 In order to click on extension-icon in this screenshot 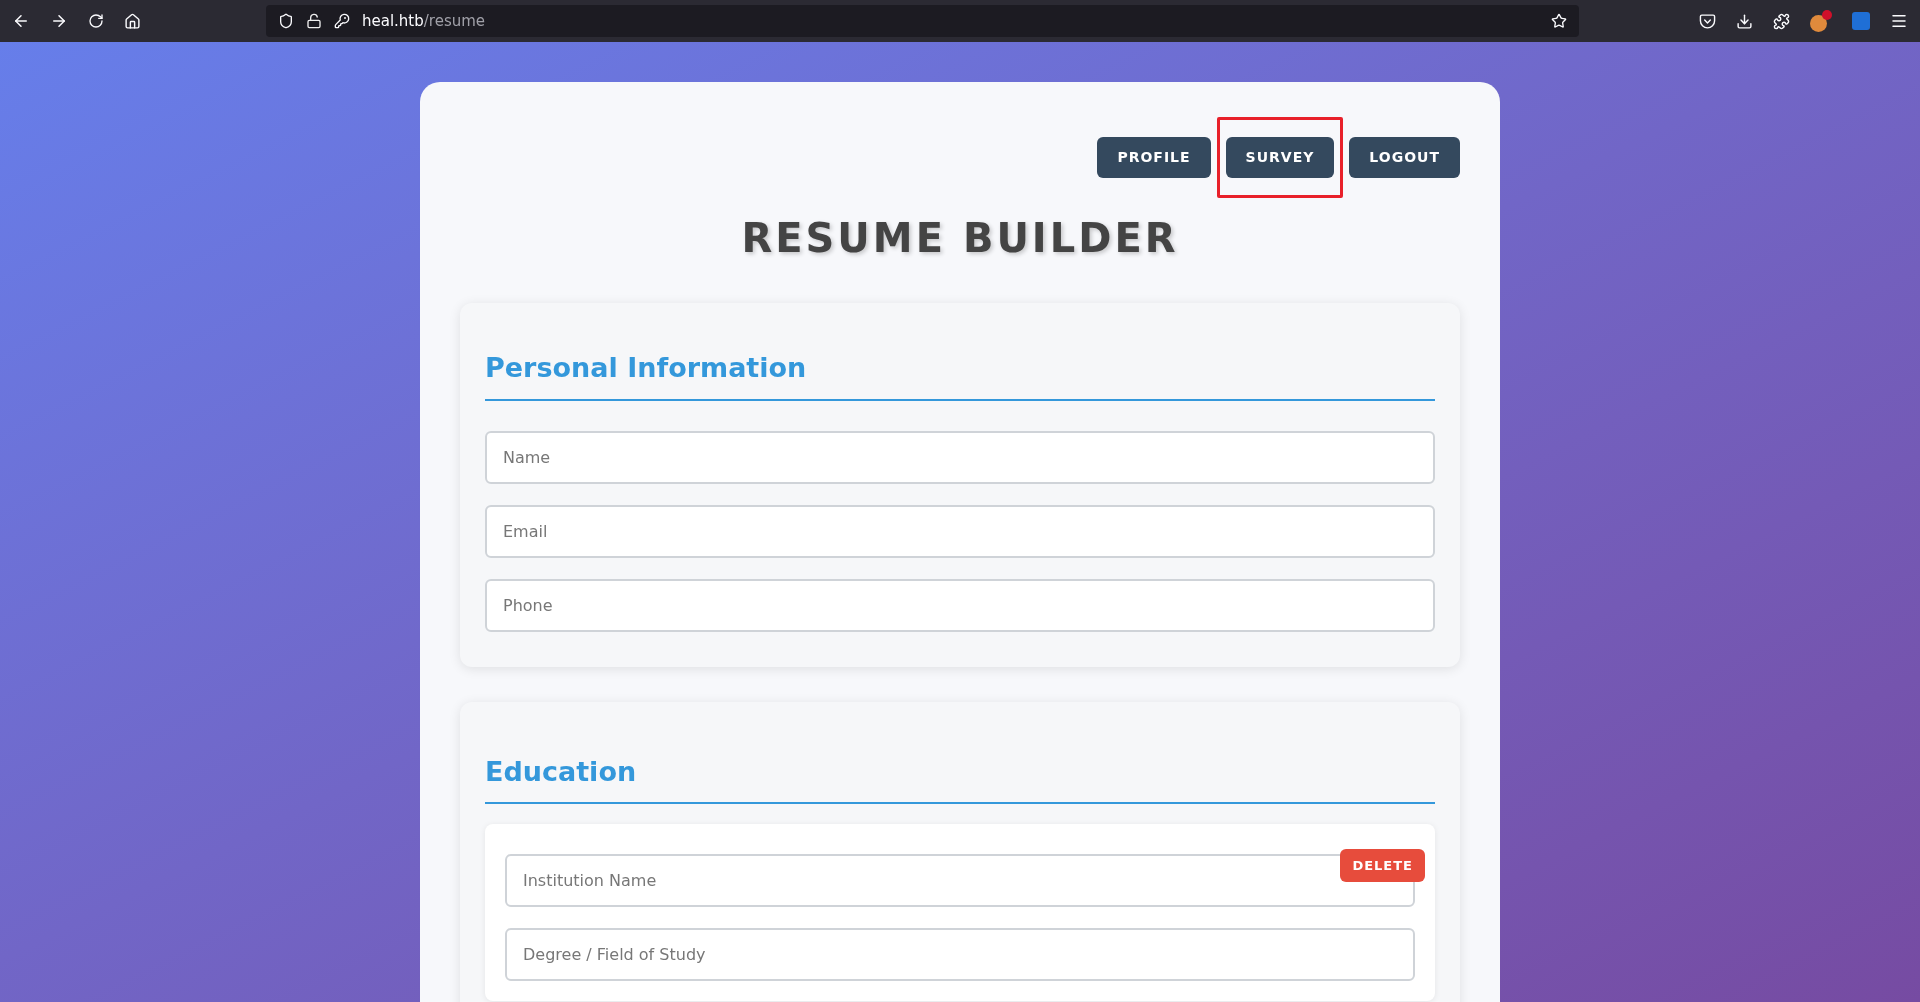, I will do `click(1821, 21)`.